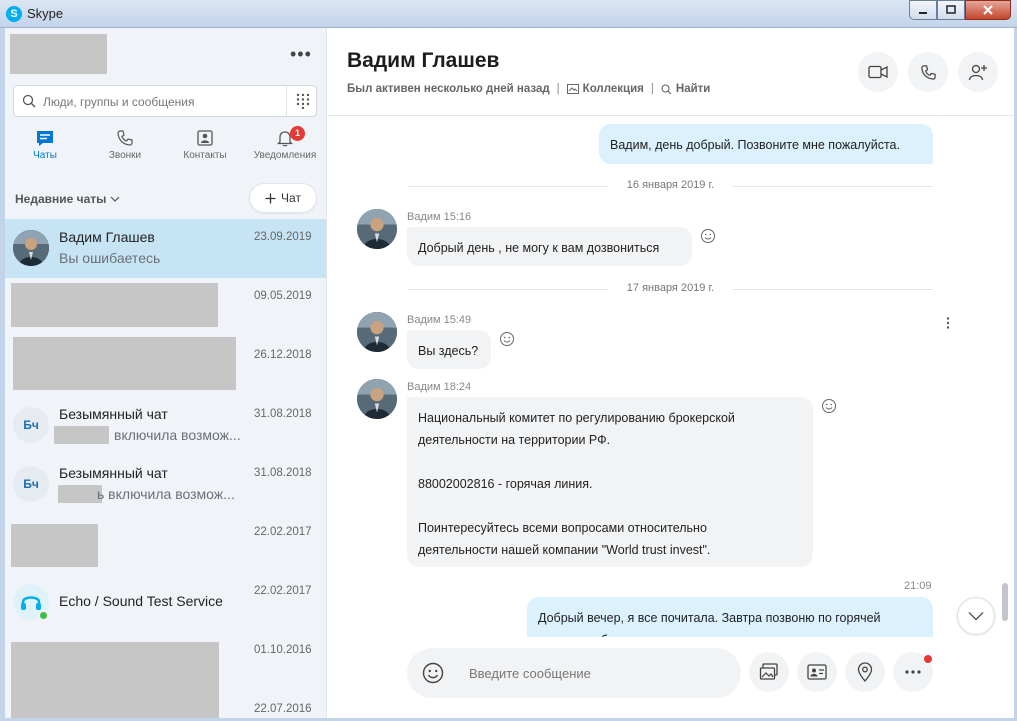  Describe the element at coordinates (283, 355) in the screenshot. I see `chat-date: 26.12.2018` at that location.